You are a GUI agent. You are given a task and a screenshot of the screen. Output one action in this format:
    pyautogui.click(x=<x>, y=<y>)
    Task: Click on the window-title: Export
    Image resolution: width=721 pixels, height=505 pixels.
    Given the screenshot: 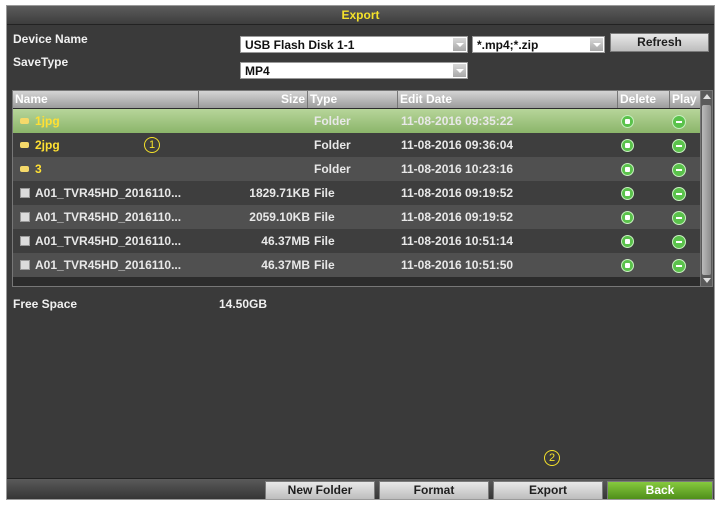 What is the action you would take?
    pyautogui.click(x=360, y=15)
    